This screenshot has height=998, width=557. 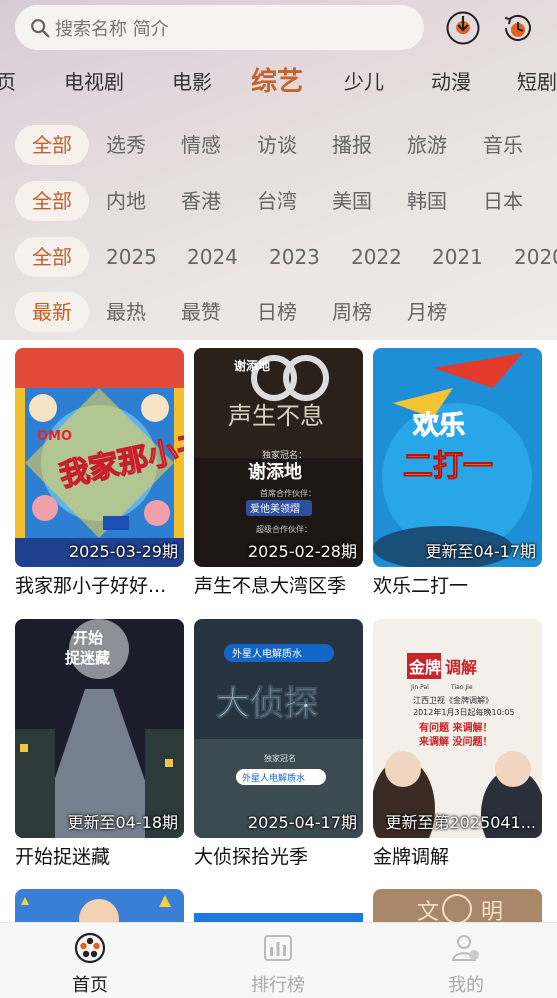 I want to click on history-icon, so click(x=518, y=28).